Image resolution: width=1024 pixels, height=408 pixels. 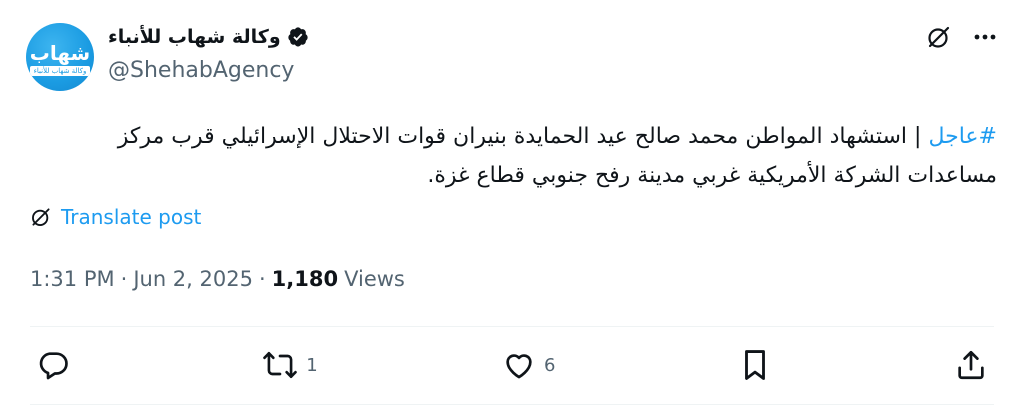 I want to click on like-count: 6, so click(x=549, y=365).